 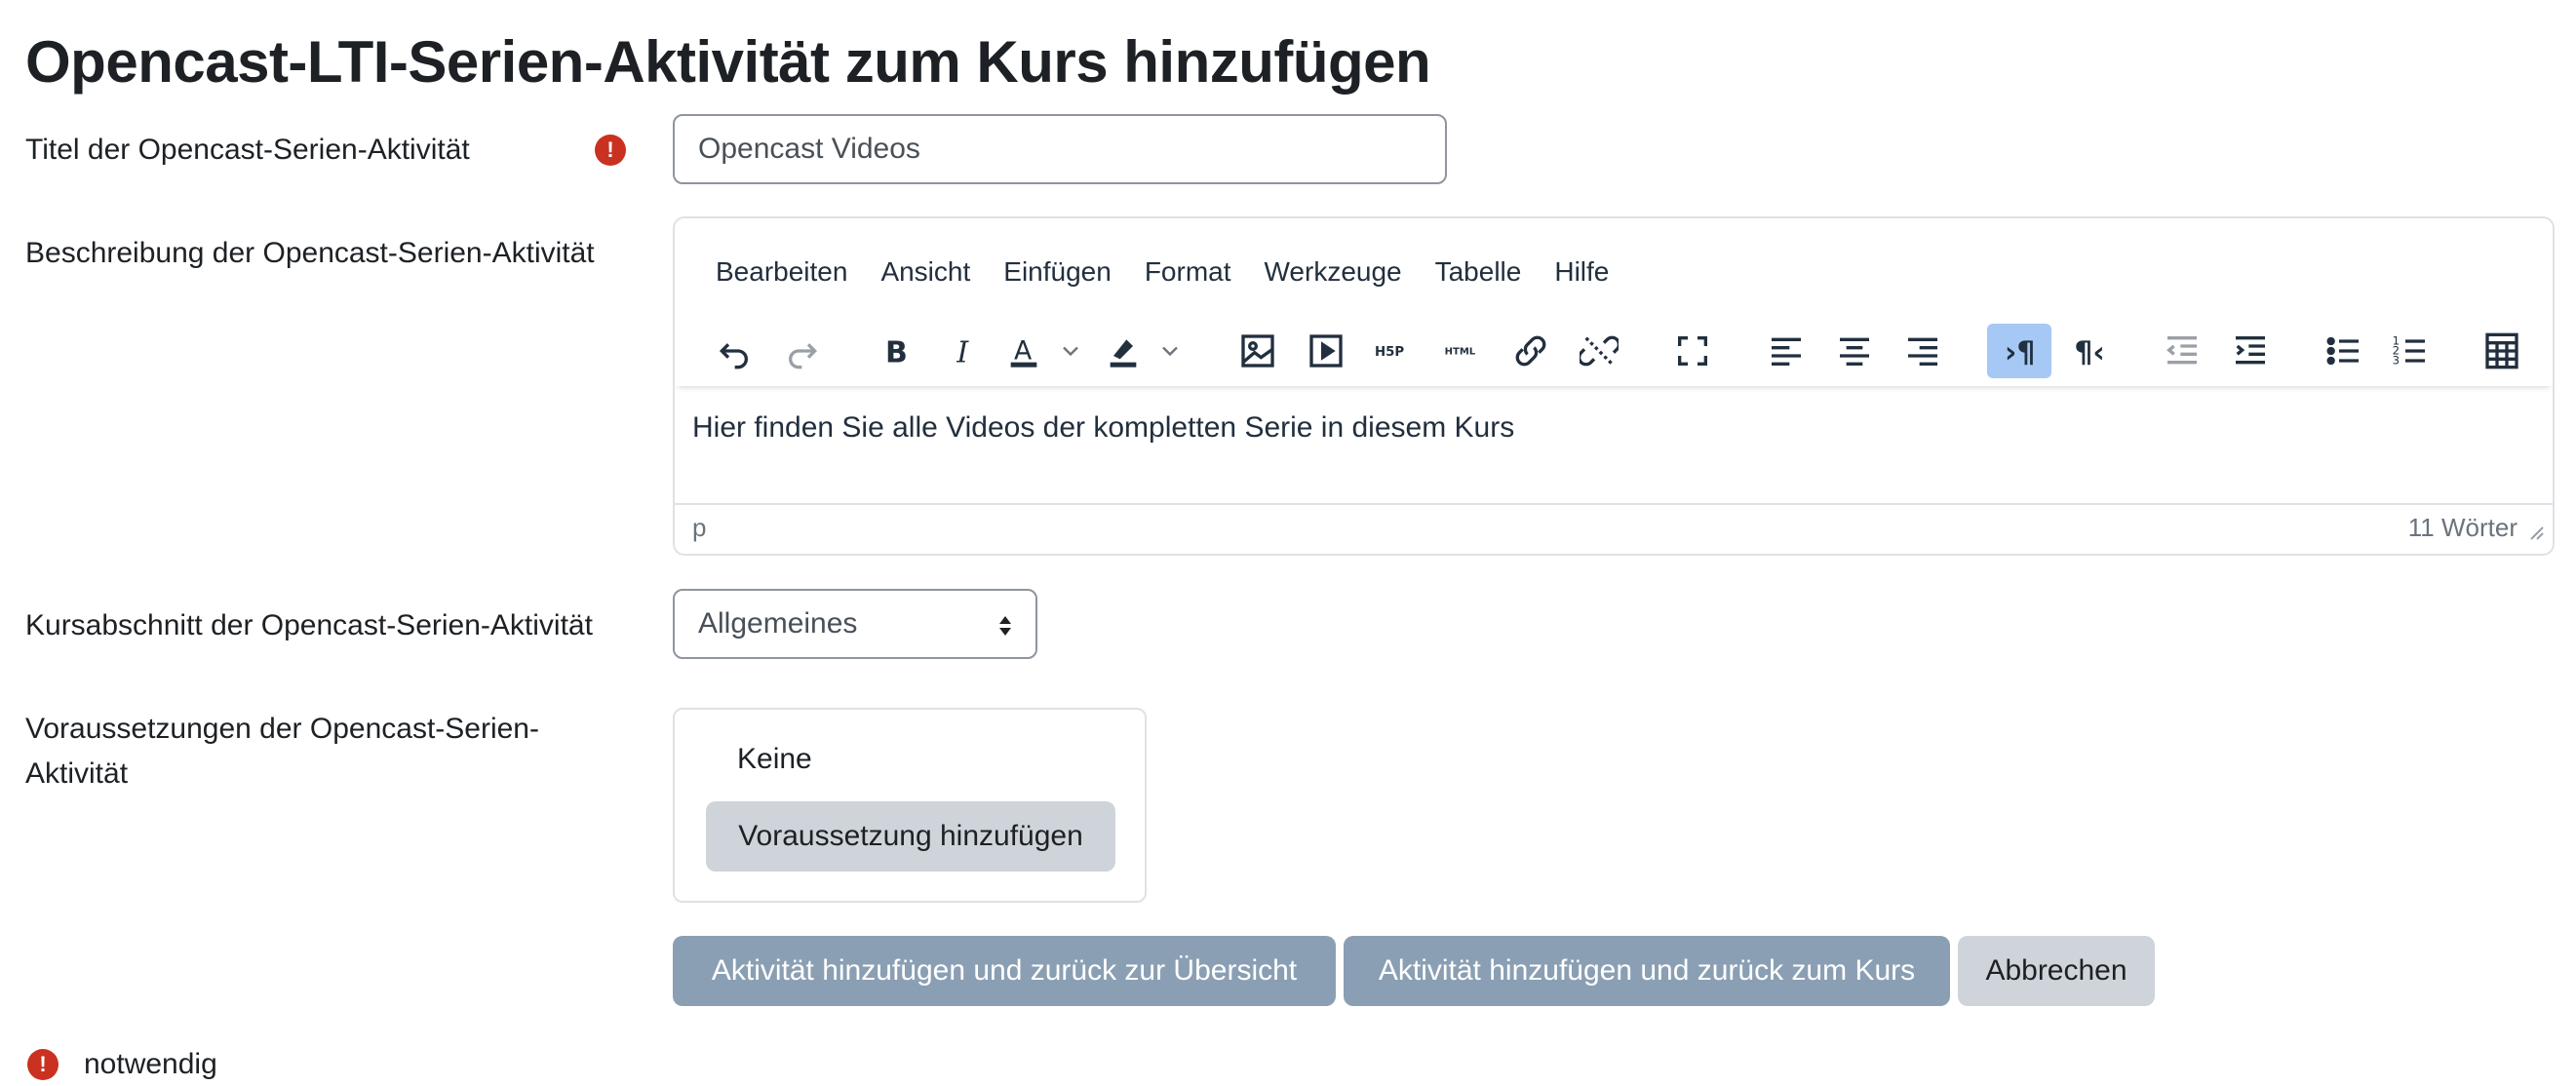 What do you see at coordinates (1922, 351) in the screenshot?
I see `align-right-icon` at bounding box center [1922, 351].